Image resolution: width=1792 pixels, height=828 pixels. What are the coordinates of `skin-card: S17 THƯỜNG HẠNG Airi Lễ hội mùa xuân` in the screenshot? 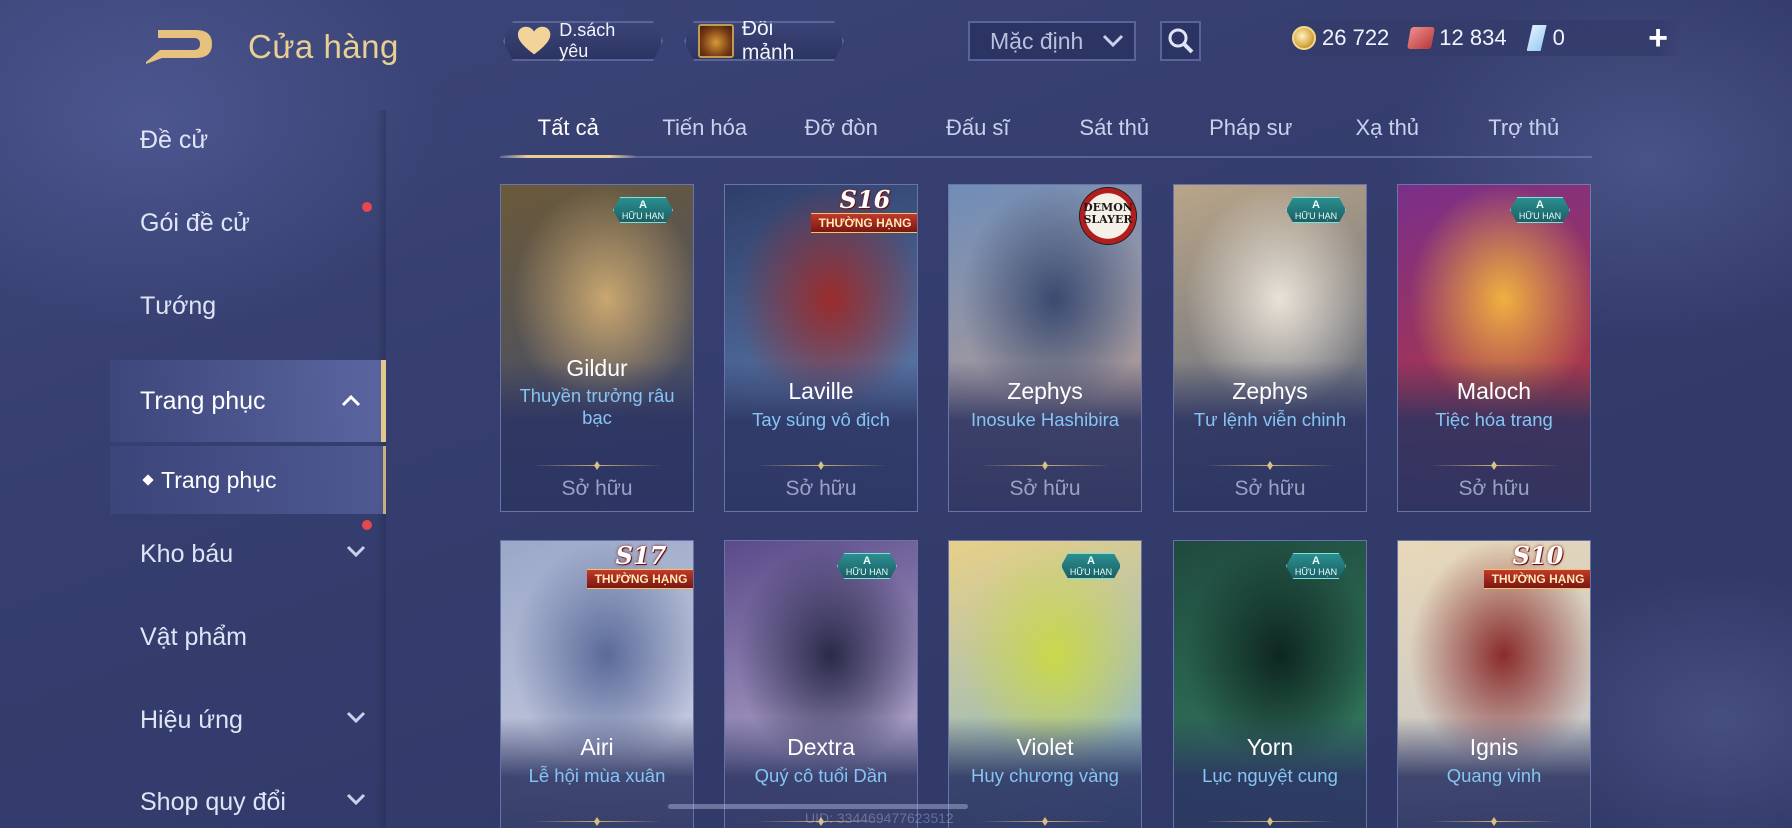 It's located at (597, 684).